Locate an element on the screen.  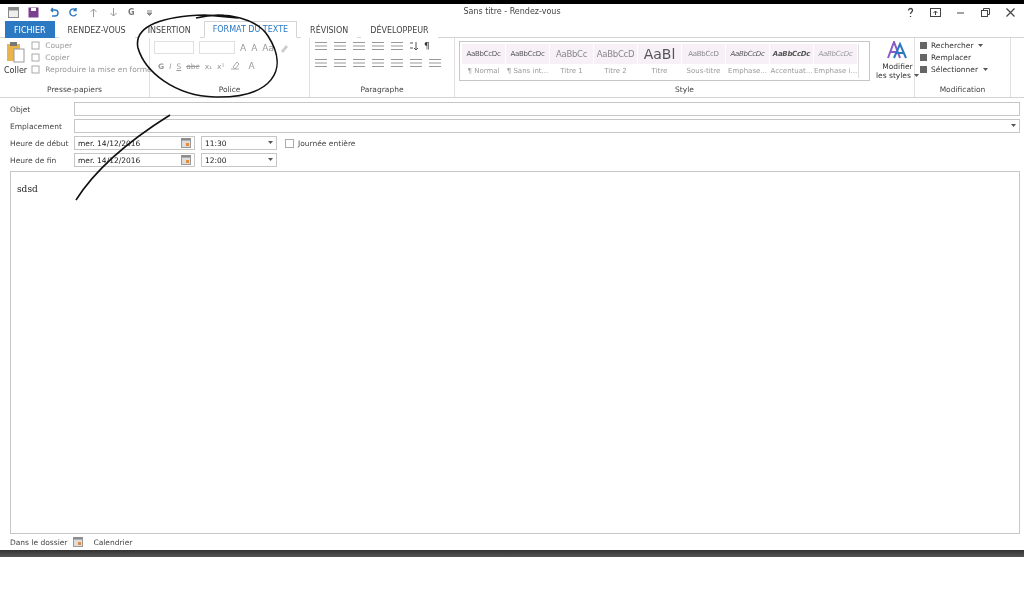
justify-icon is located at coordinates (378, 63).